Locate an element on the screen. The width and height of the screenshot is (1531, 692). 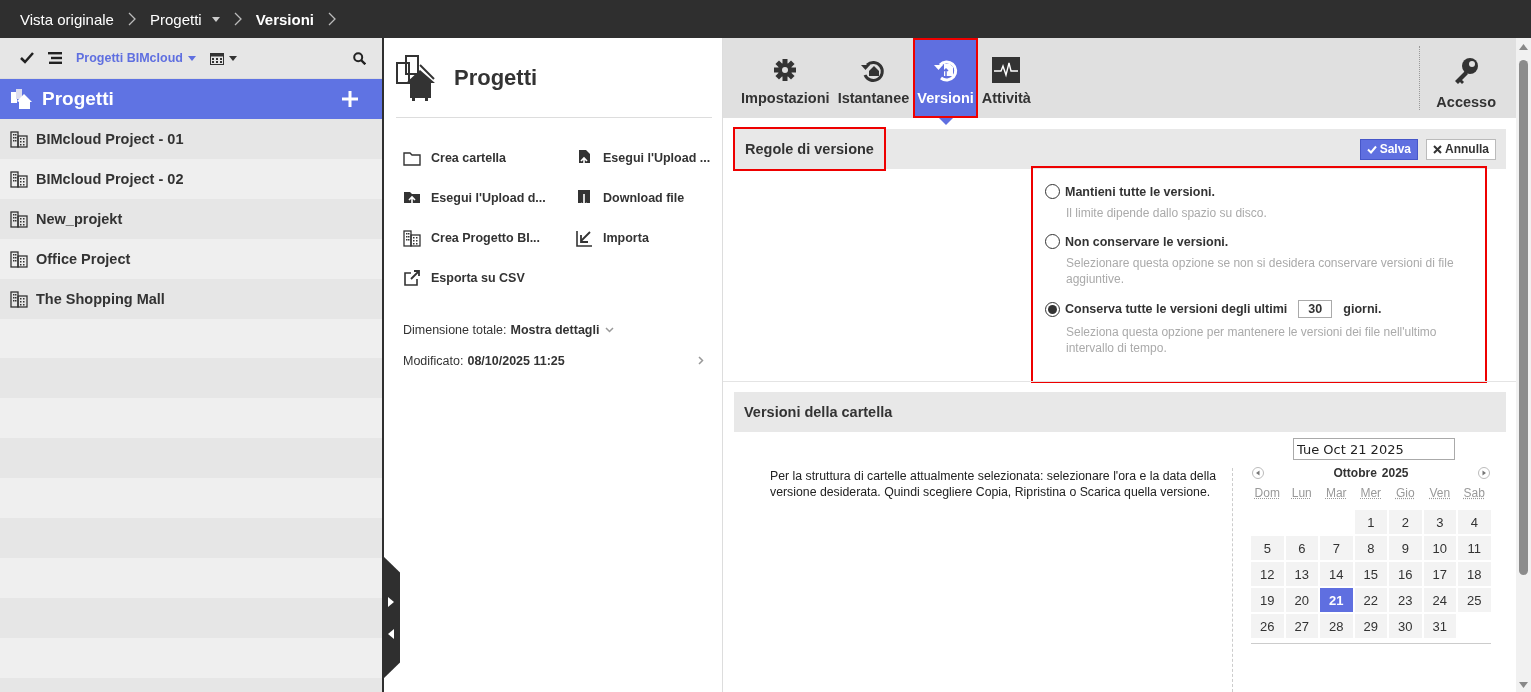
date-field: Tue Oct 21 2025 is located at coordinates (1374, 449).